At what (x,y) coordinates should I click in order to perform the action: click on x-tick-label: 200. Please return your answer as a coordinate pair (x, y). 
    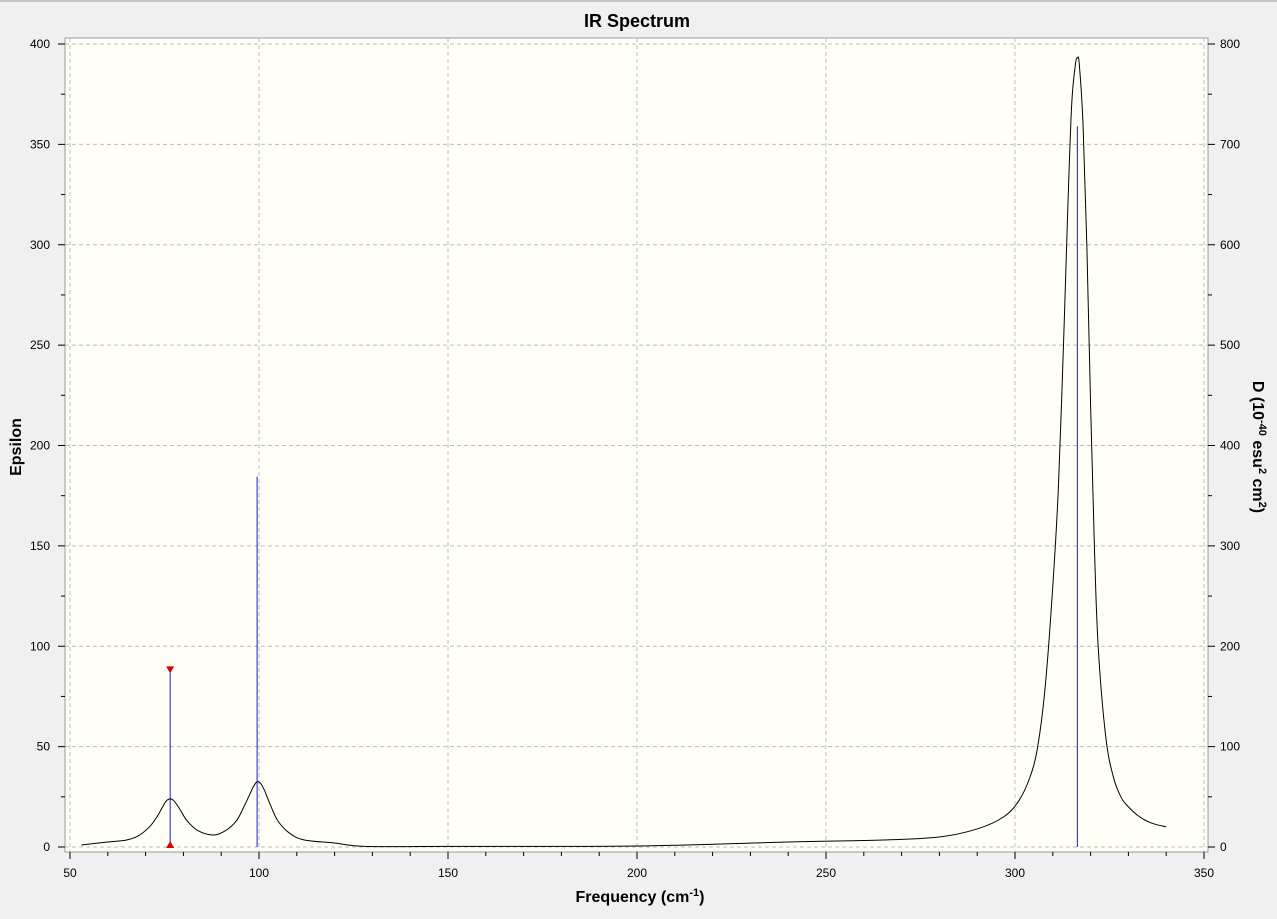
    Looking at the image, I should click on (637, 873).